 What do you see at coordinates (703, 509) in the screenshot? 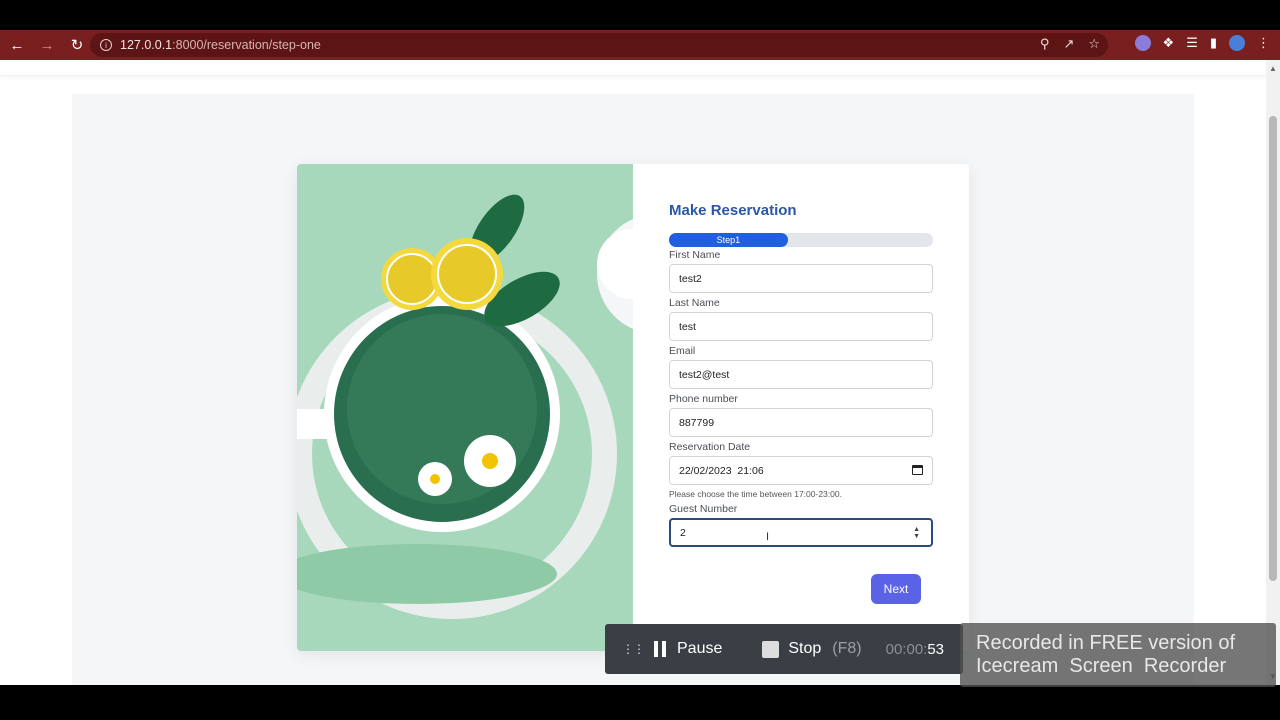
I see `guest-number-label: Guest Number` at bounding box center [703, 509].